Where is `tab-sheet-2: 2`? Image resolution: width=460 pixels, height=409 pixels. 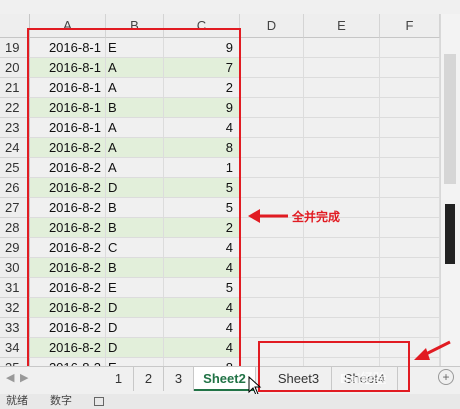 tab-sheet-2: 2 is located at coordinates (149, 379).